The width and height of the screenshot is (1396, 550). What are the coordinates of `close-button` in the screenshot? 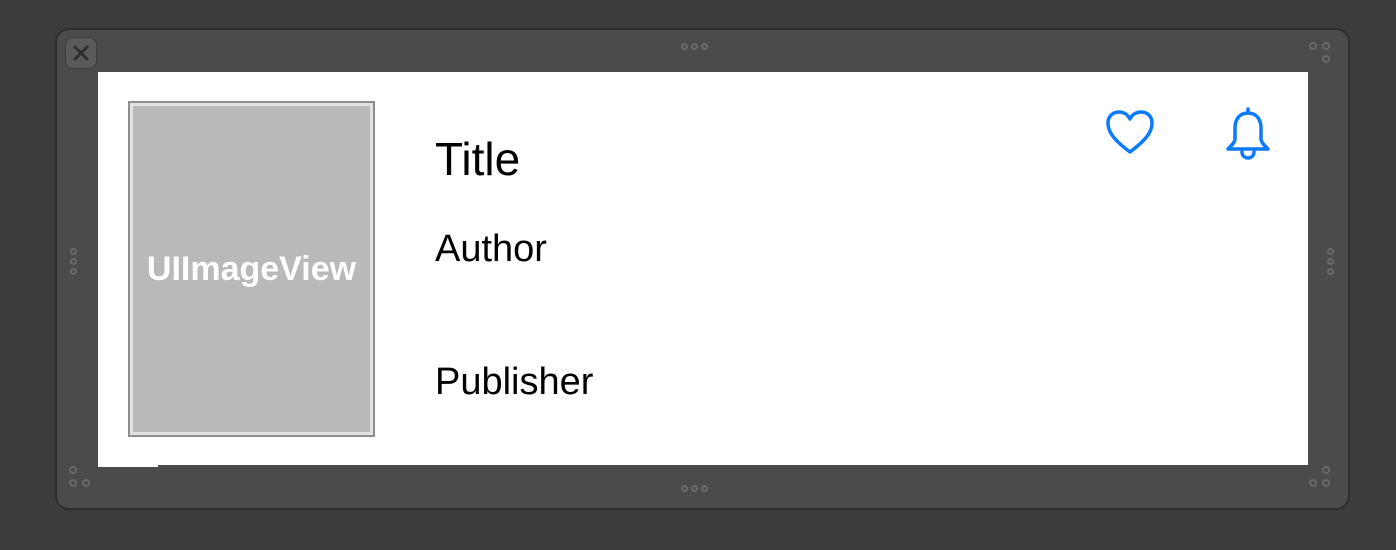 It's located at (81, 53).